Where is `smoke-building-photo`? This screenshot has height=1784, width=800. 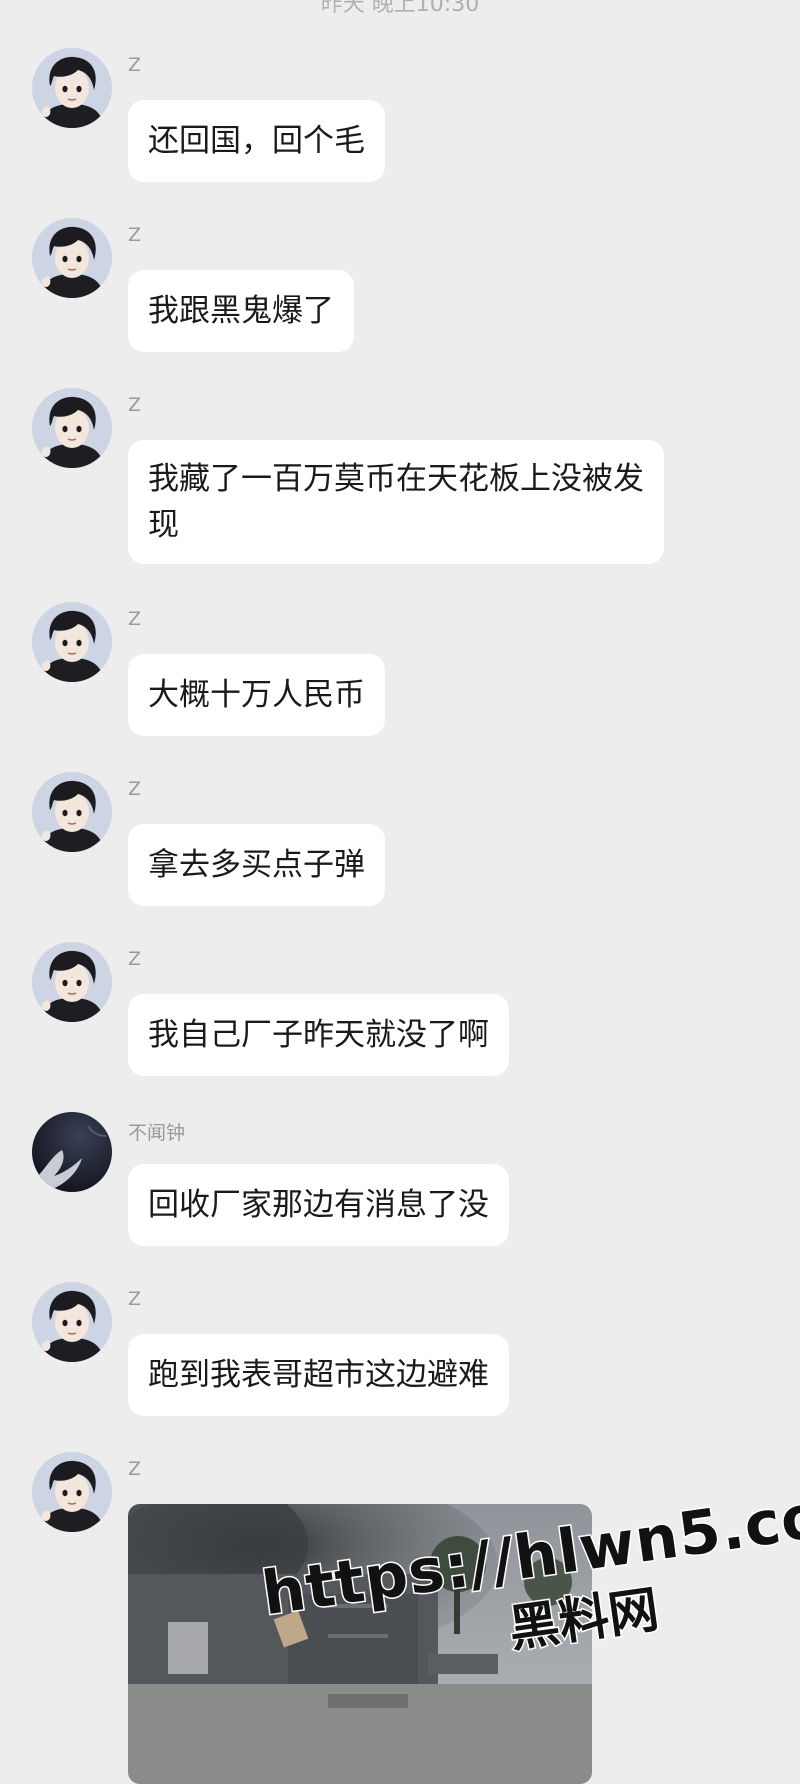 smoke-building-photo is located at coordinates (360, 1644).